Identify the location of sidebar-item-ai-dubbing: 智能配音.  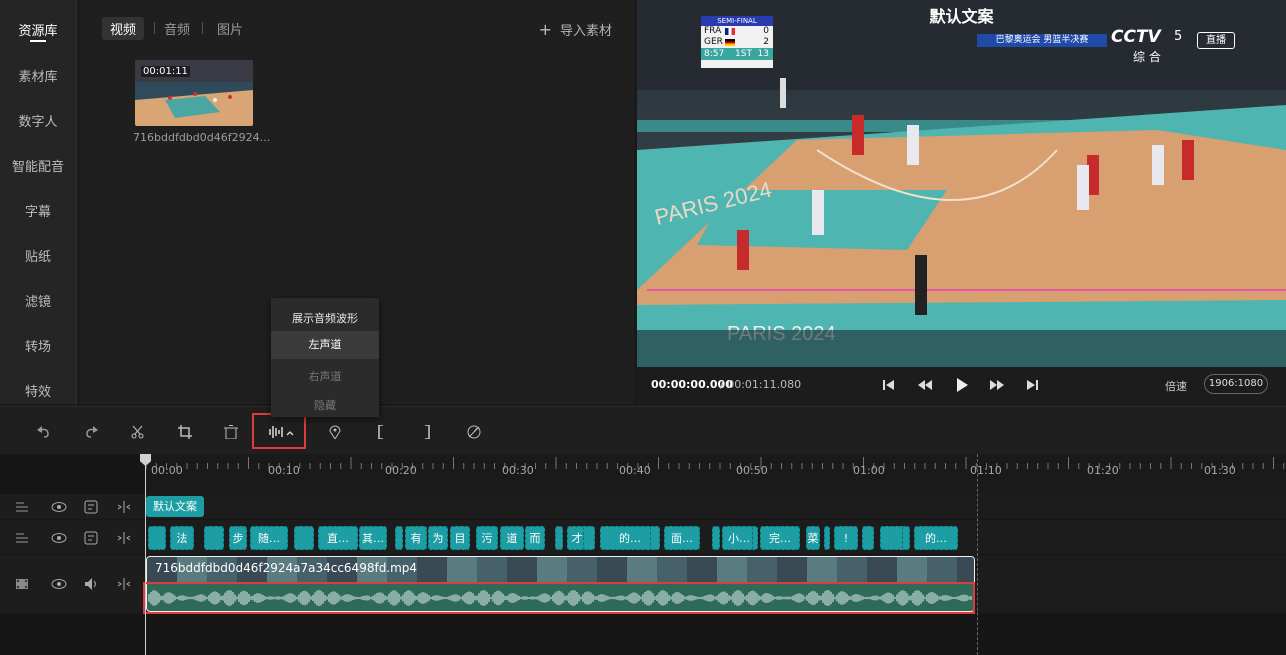
(38, 165).